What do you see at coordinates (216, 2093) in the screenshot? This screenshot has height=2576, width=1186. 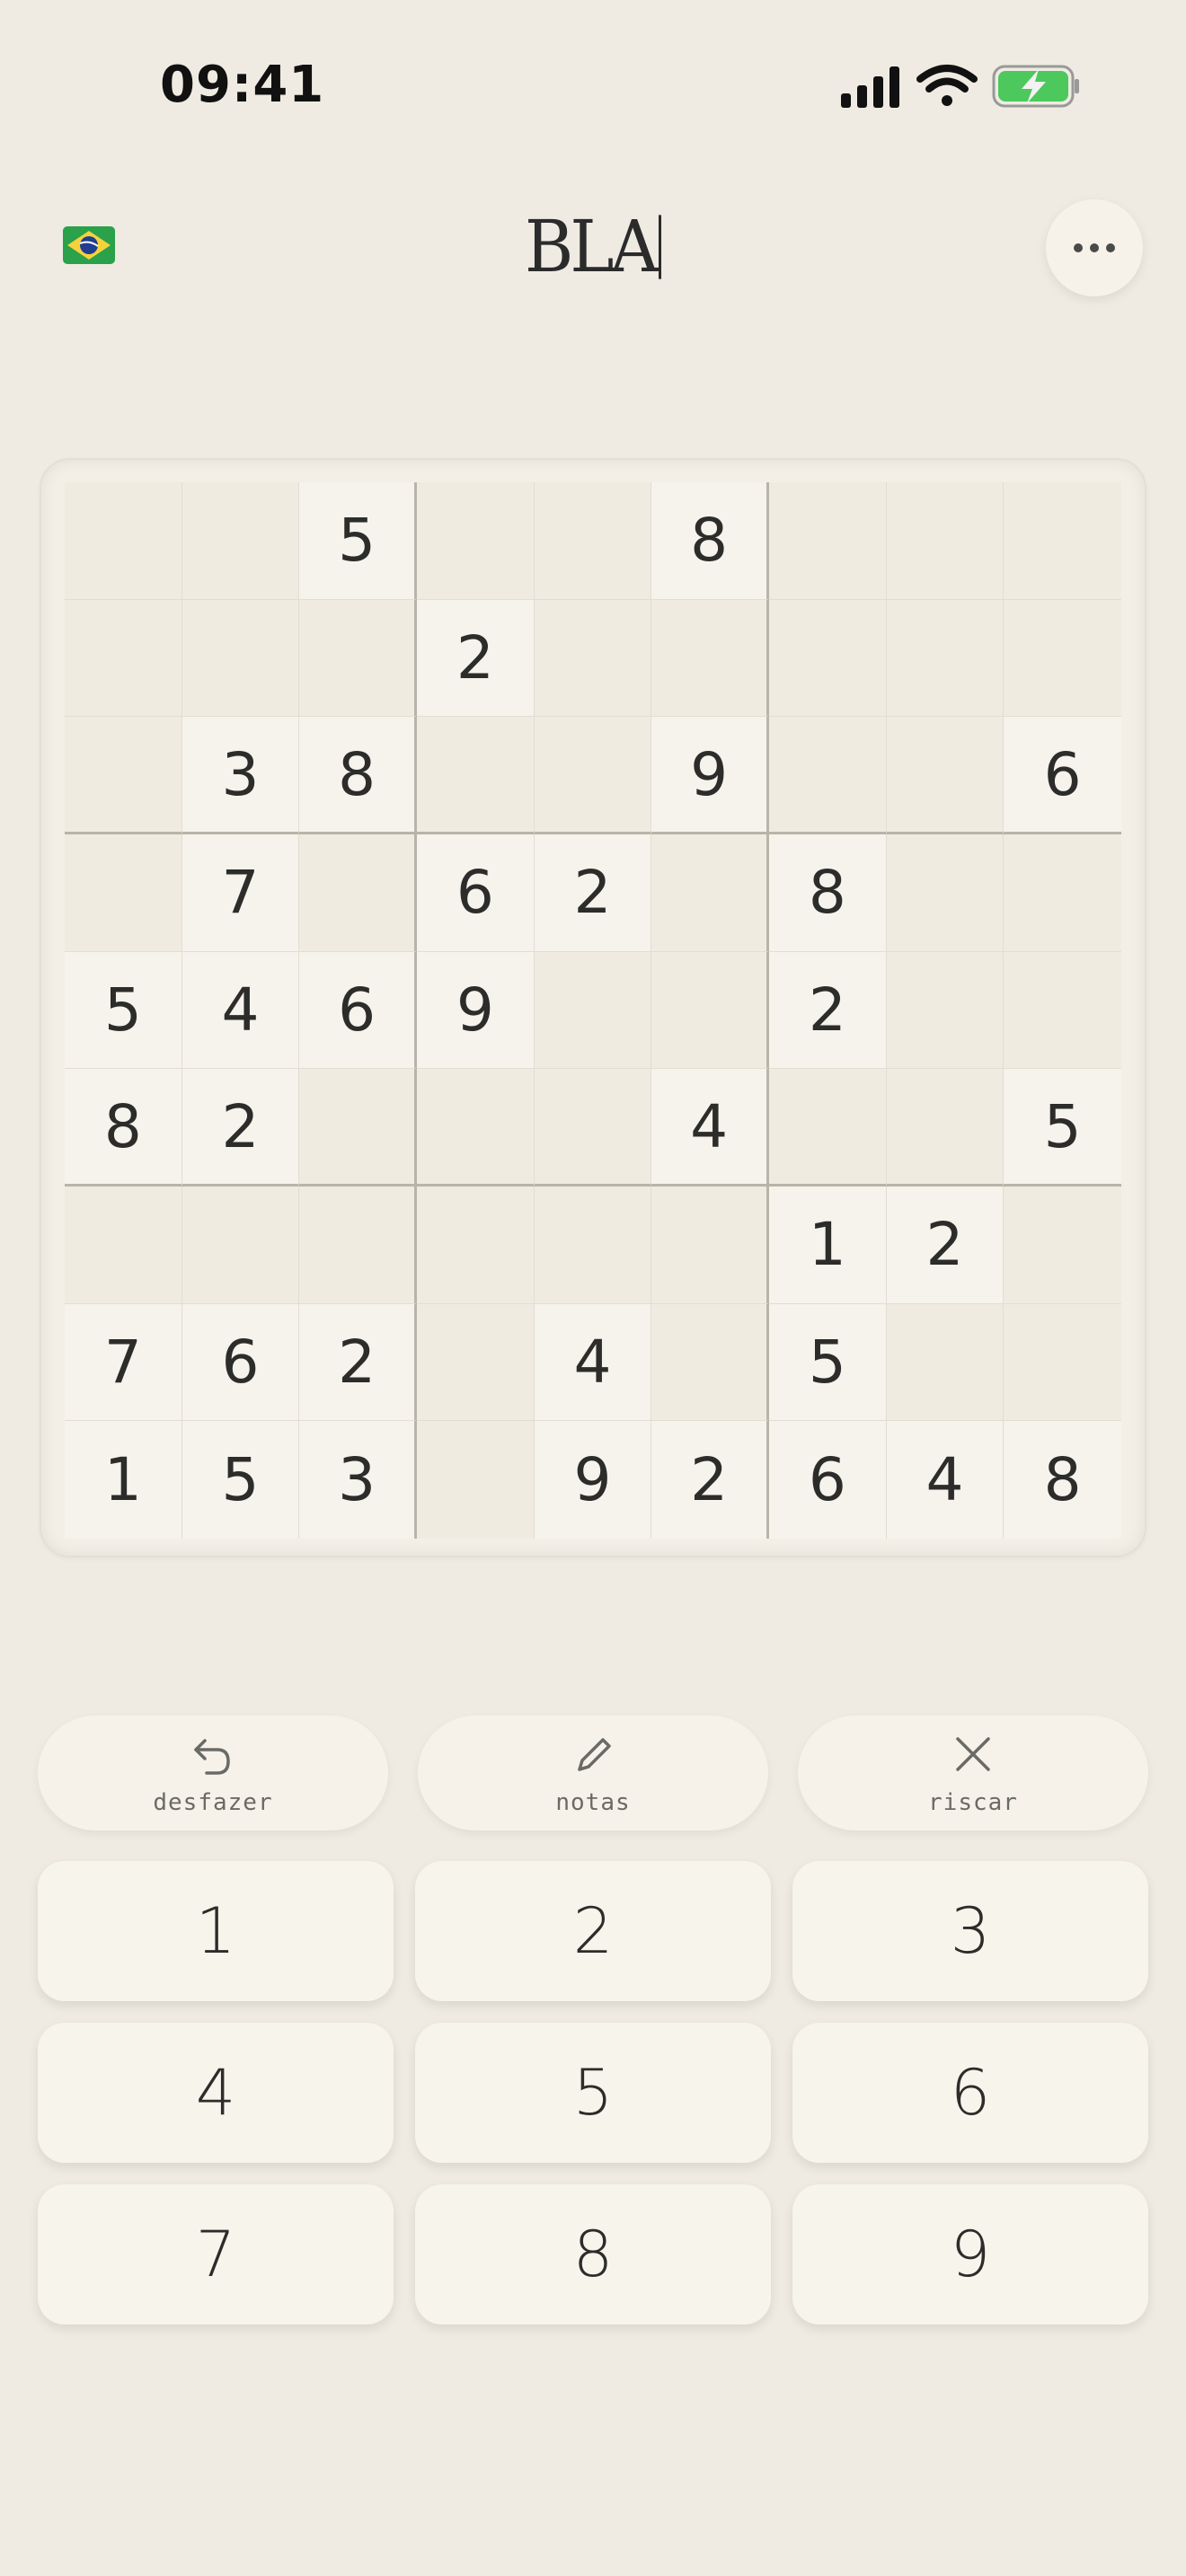 I see `key-4: 4` at bounding box center [216, 2093].